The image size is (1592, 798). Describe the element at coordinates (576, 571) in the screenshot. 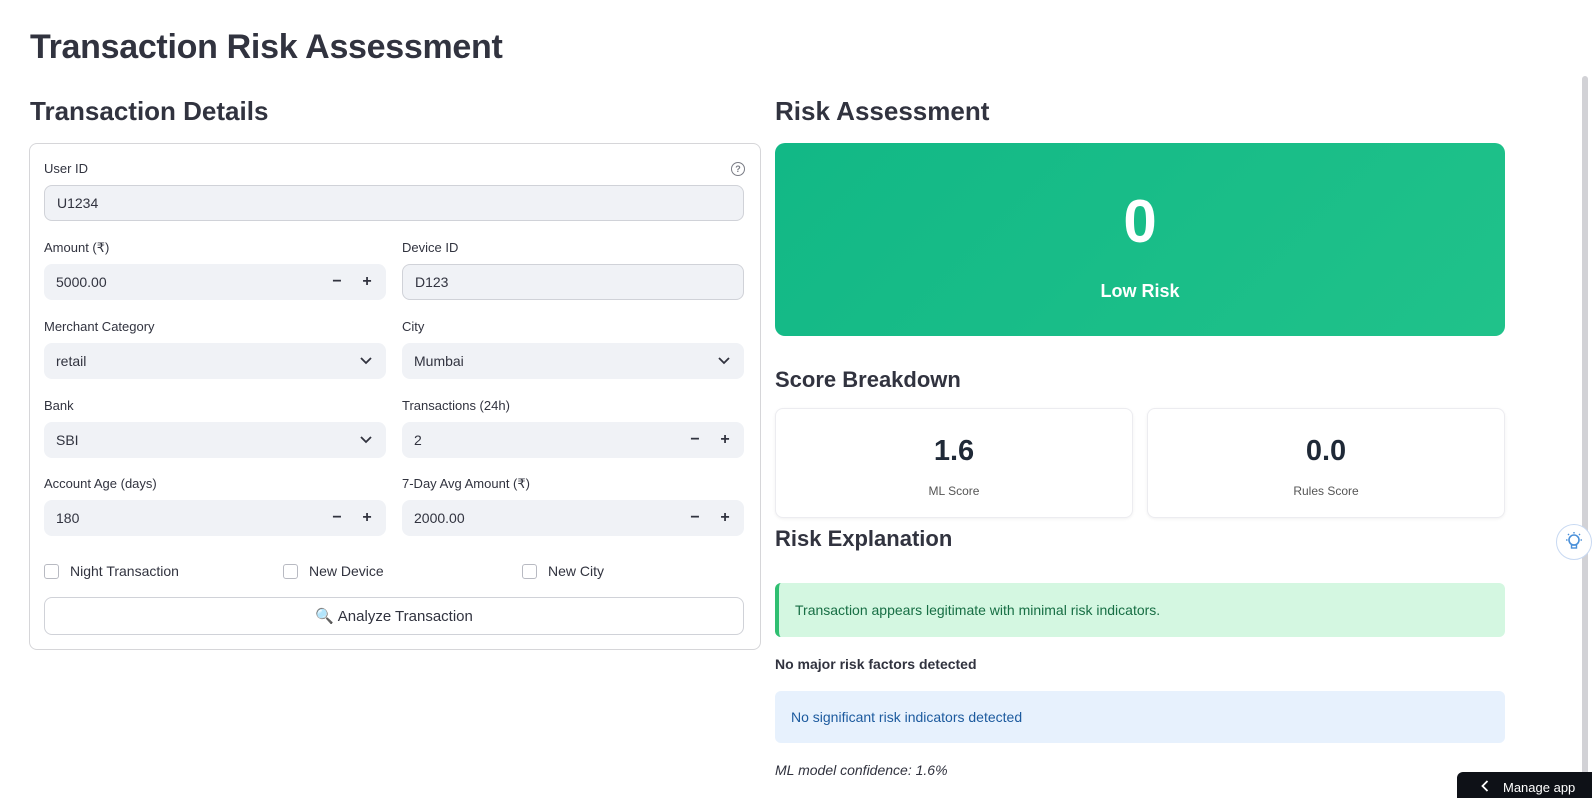

I see `new-city-label: New City` at that location.